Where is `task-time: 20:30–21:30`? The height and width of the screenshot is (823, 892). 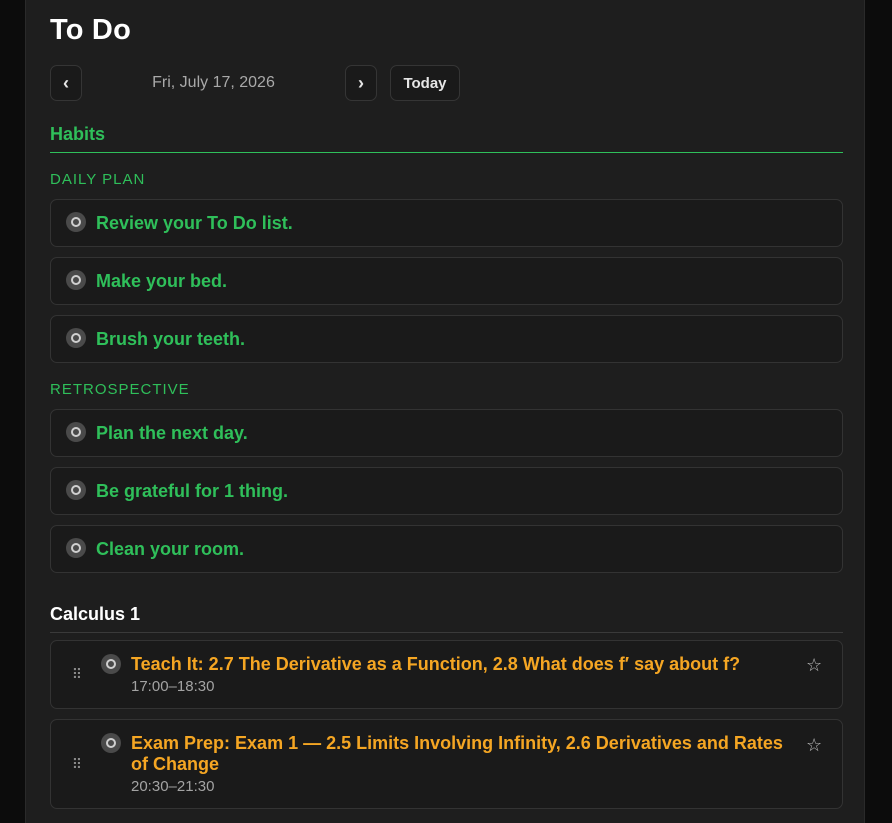
task-time: 20:30–21:30 is located at coordinates (173, 786).